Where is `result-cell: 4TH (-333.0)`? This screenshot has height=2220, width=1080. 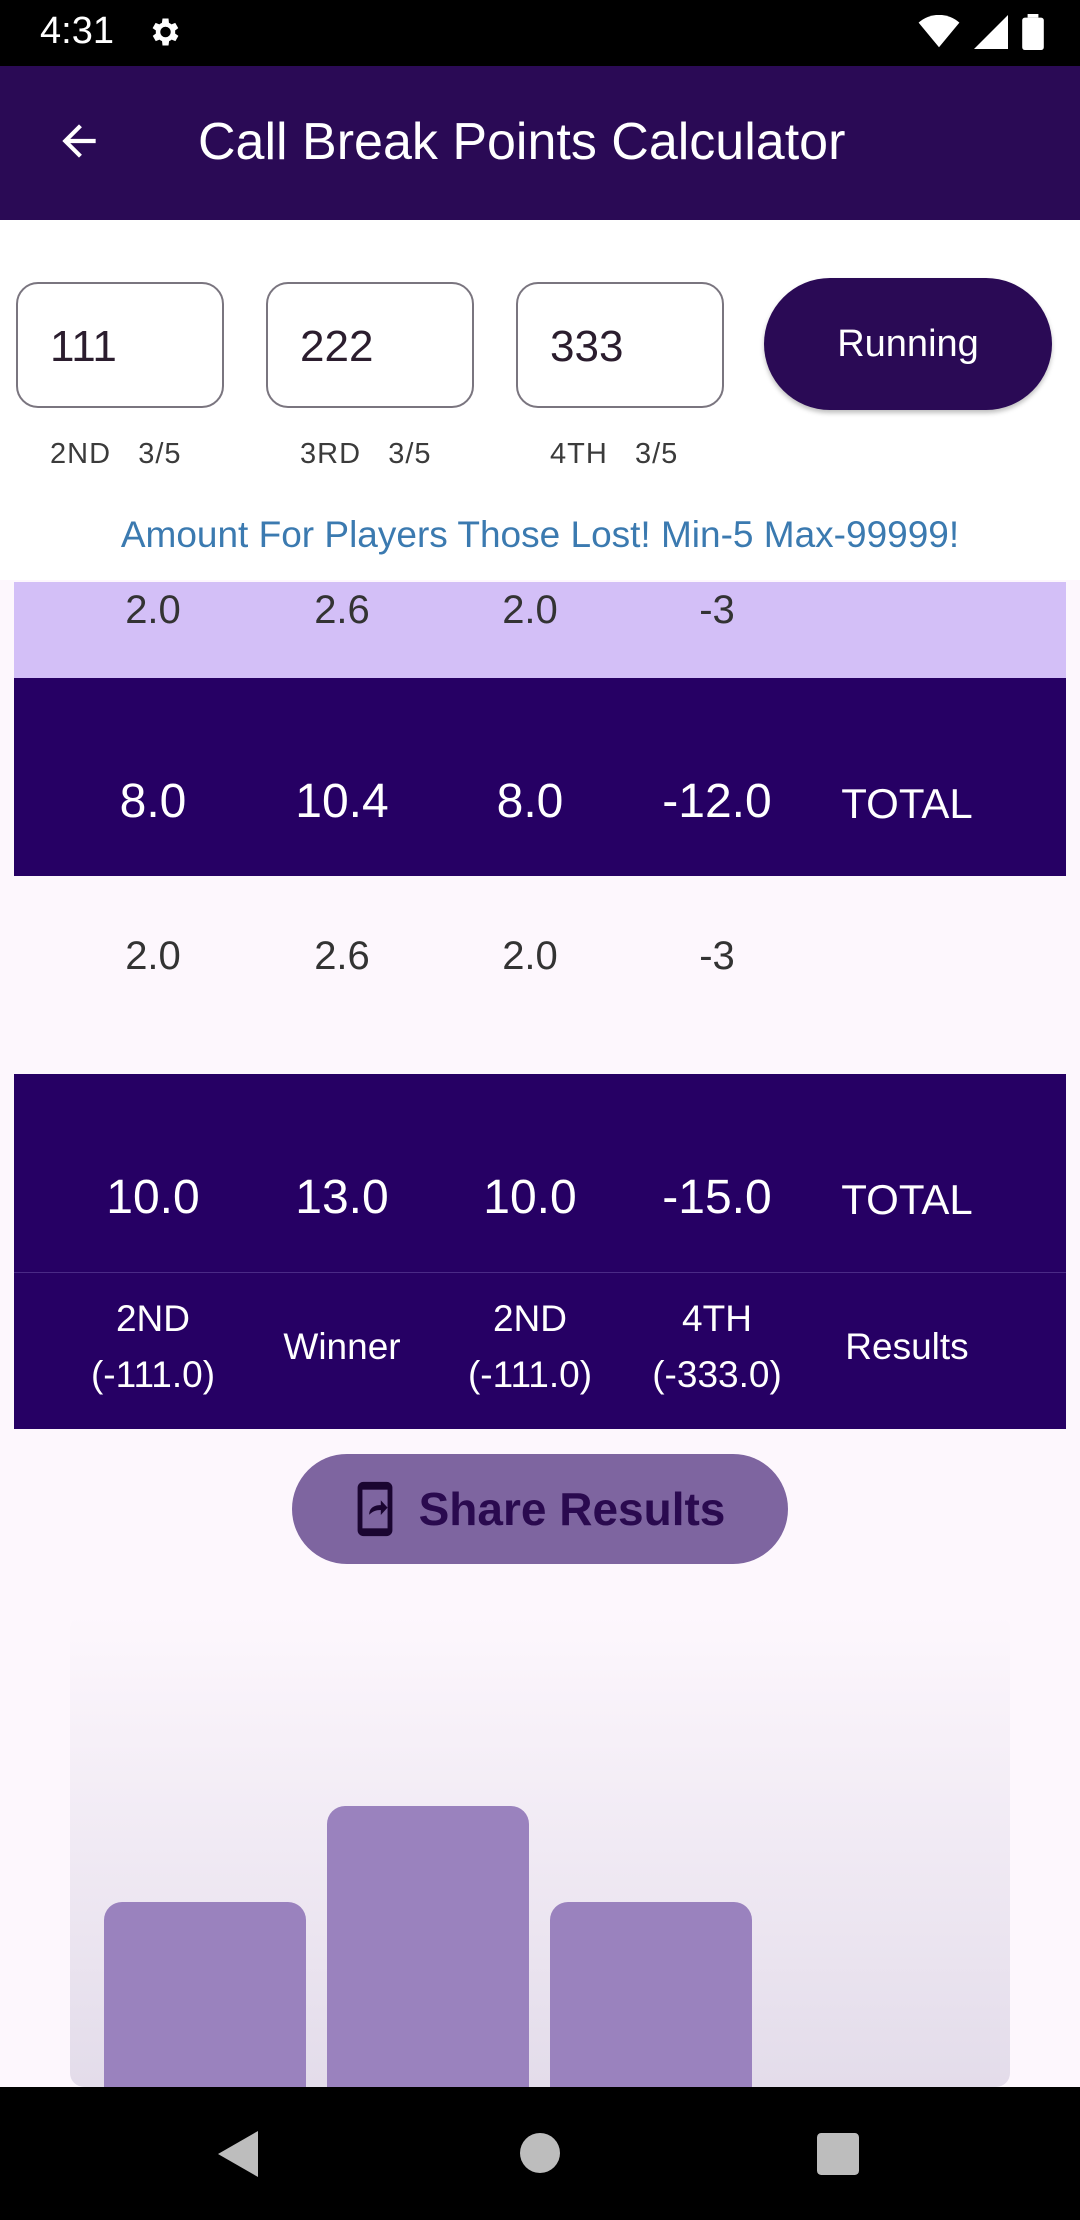 result-cell: 4TH (-333.0) is located at coordinates (717, 1346).